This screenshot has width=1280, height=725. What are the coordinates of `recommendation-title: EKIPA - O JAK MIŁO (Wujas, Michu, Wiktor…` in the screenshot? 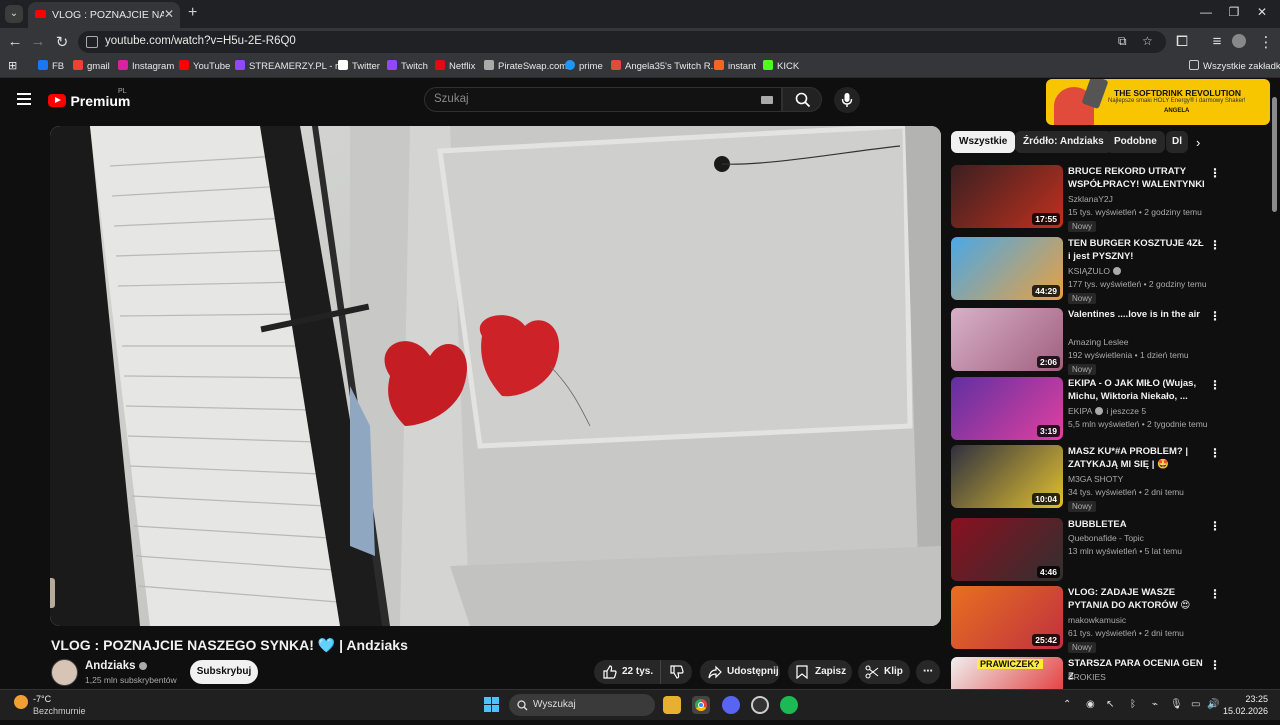 It's located at (1137, 390).